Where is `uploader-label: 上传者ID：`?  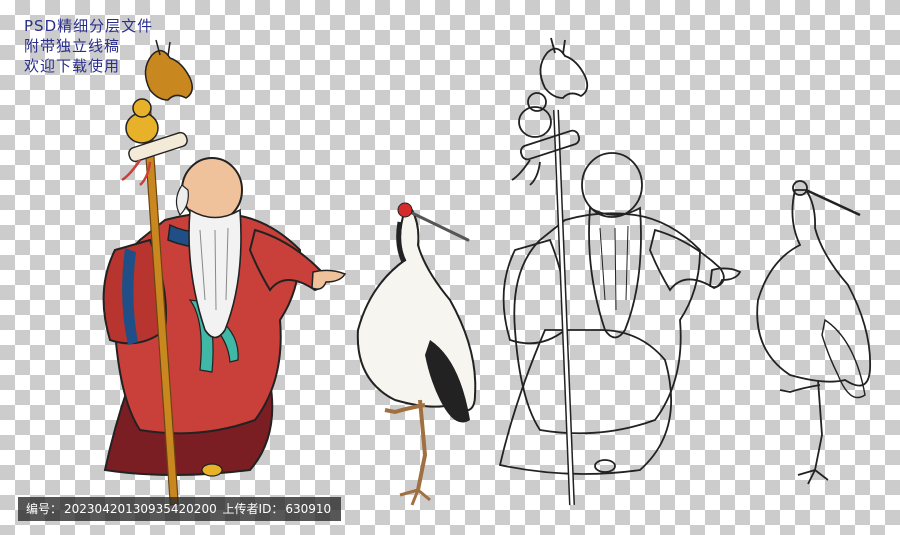
uploader-label: 上传者ID： is located at coordinates (253, 509).